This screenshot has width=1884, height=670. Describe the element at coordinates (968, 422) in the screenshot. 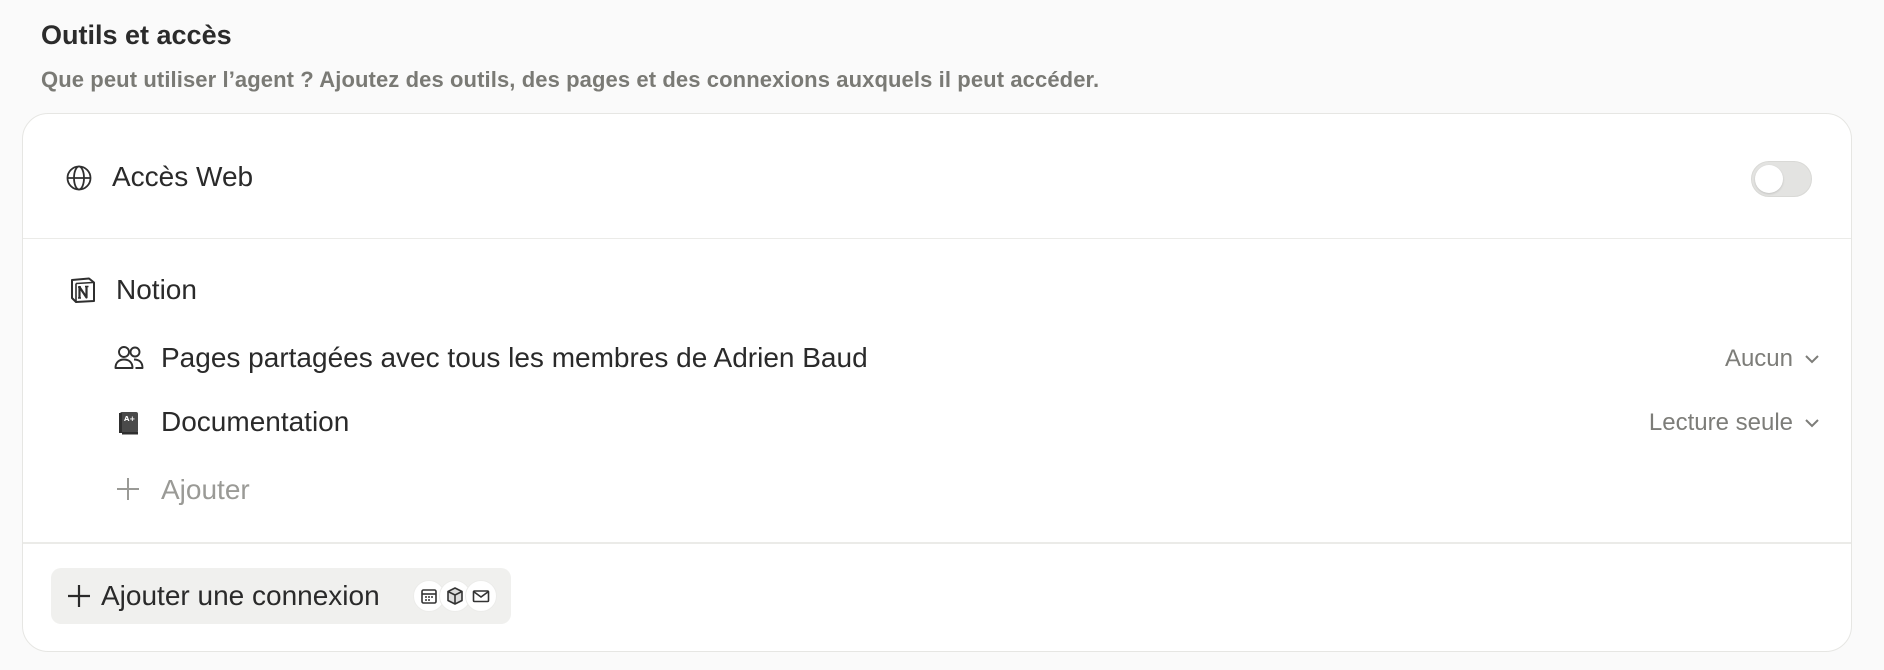

I see `notion-item-documentation: A+ Documentation Lecture seule` at that location.